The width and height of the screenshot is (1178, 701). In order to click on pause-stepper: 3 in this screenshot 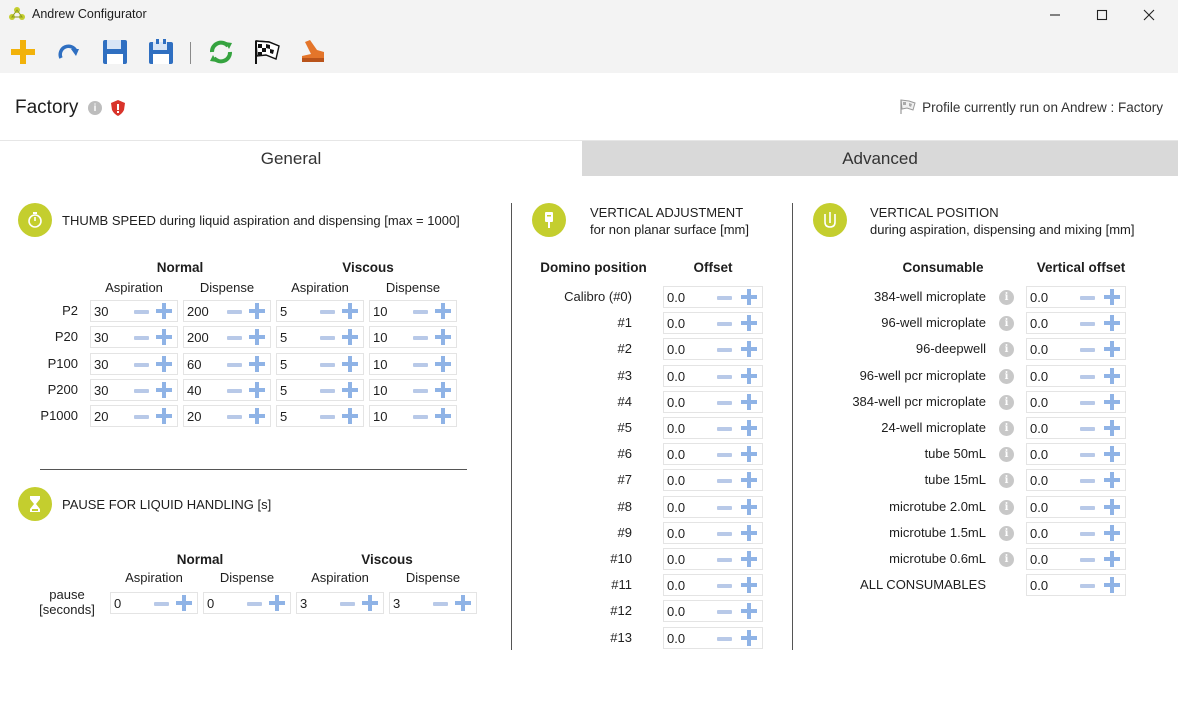, I will do `click(433, 603)`.